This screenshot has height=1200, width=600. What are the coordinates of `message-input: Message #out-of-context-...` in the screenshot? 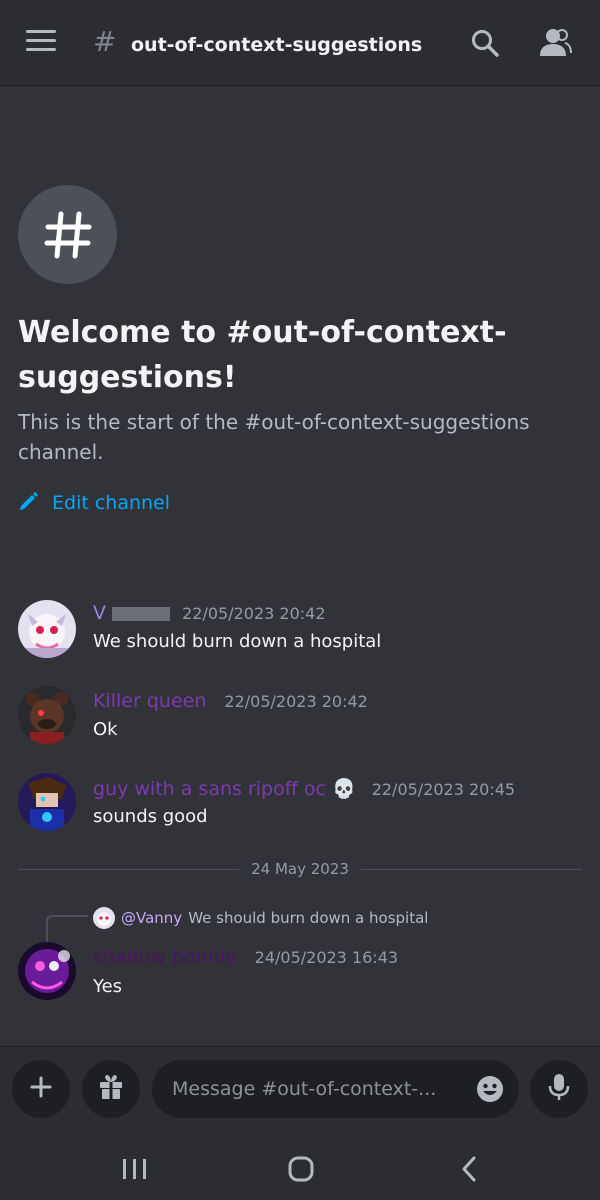 It's located at (335, 1089).